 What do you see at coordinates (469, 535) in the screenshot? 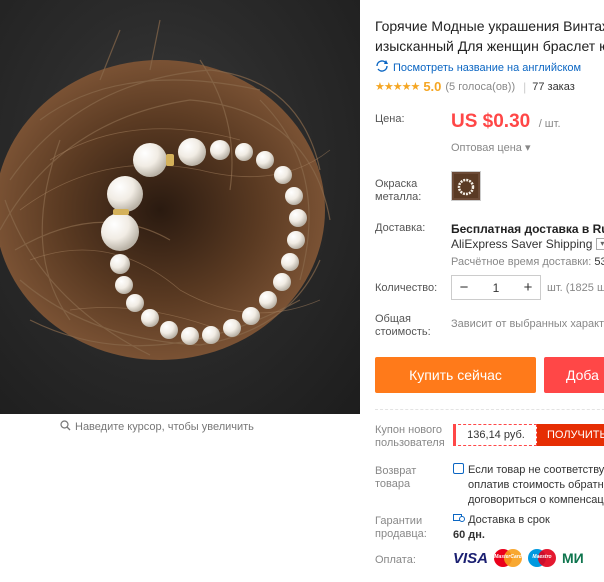
I see `guarantee-line2: 60 дн.` at bounding box center [469, 535].